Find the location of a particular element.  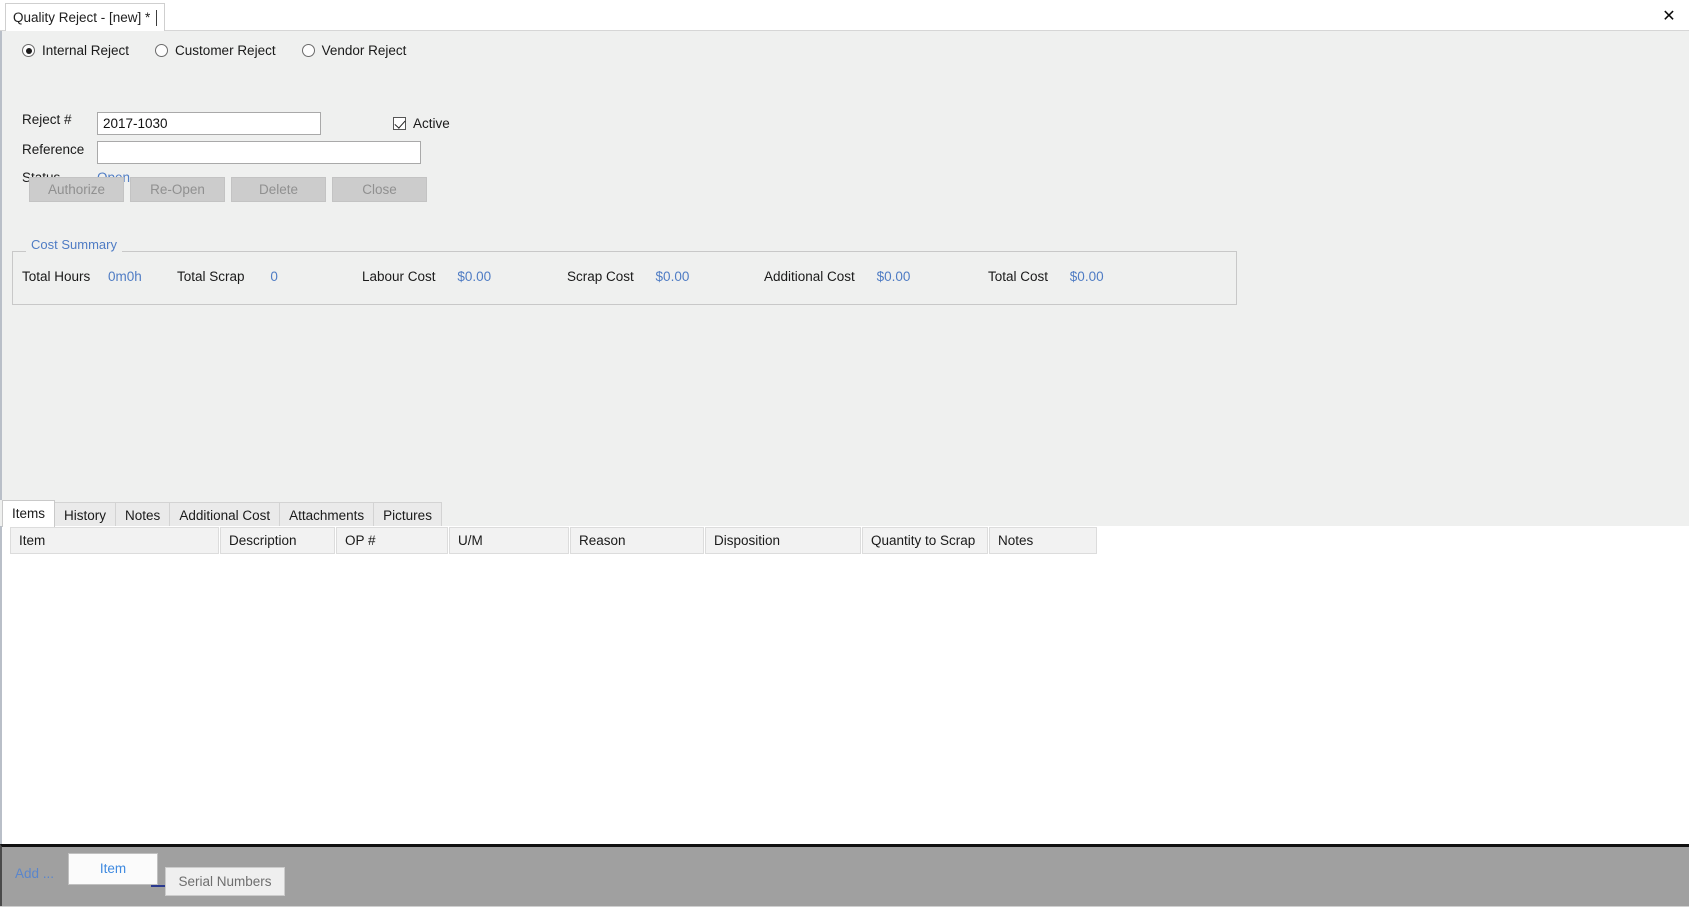

grid-column-disposition: Disposition is located at coordinates (783, 540).